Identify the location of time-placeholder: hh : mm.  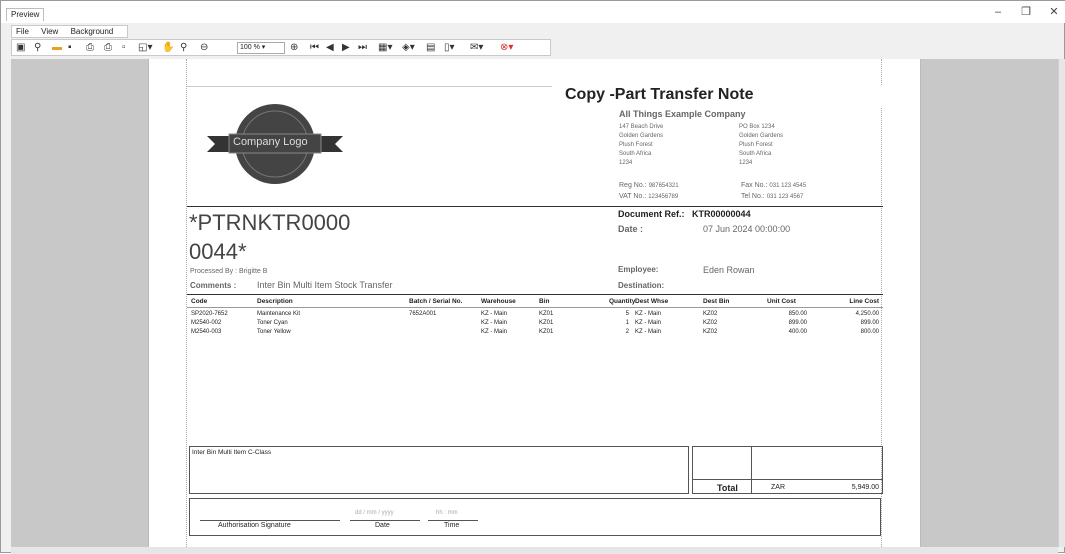
(447, 513).